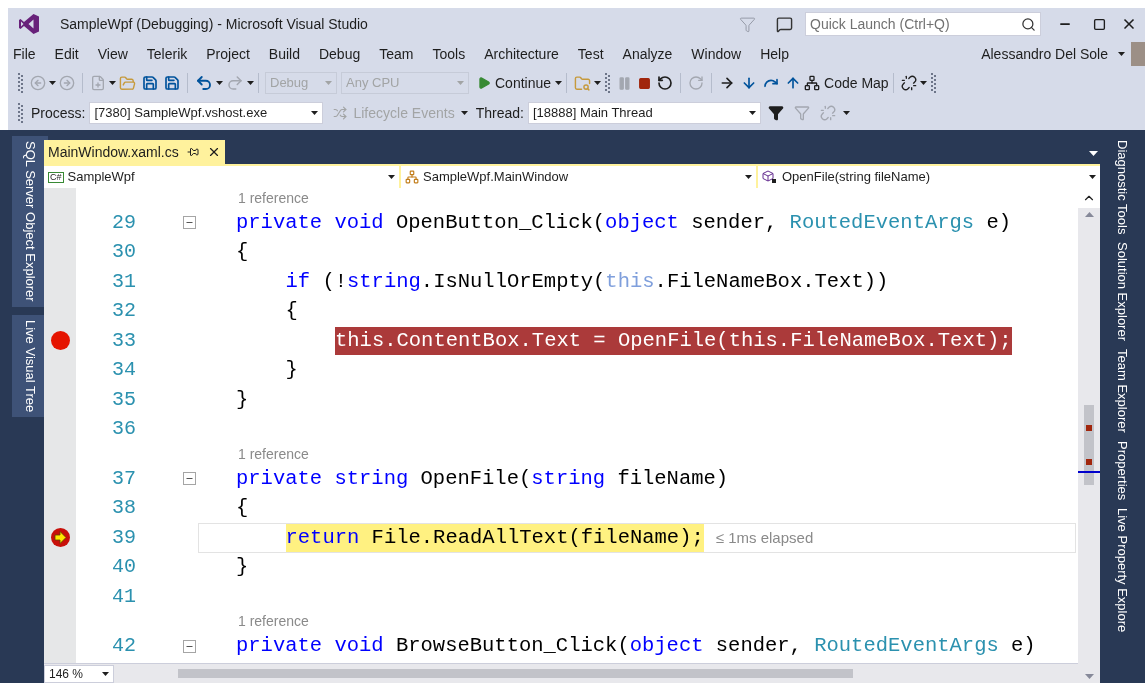 The image size is (1145, 683). I want to click on line-number: 40, so click(123, 567).